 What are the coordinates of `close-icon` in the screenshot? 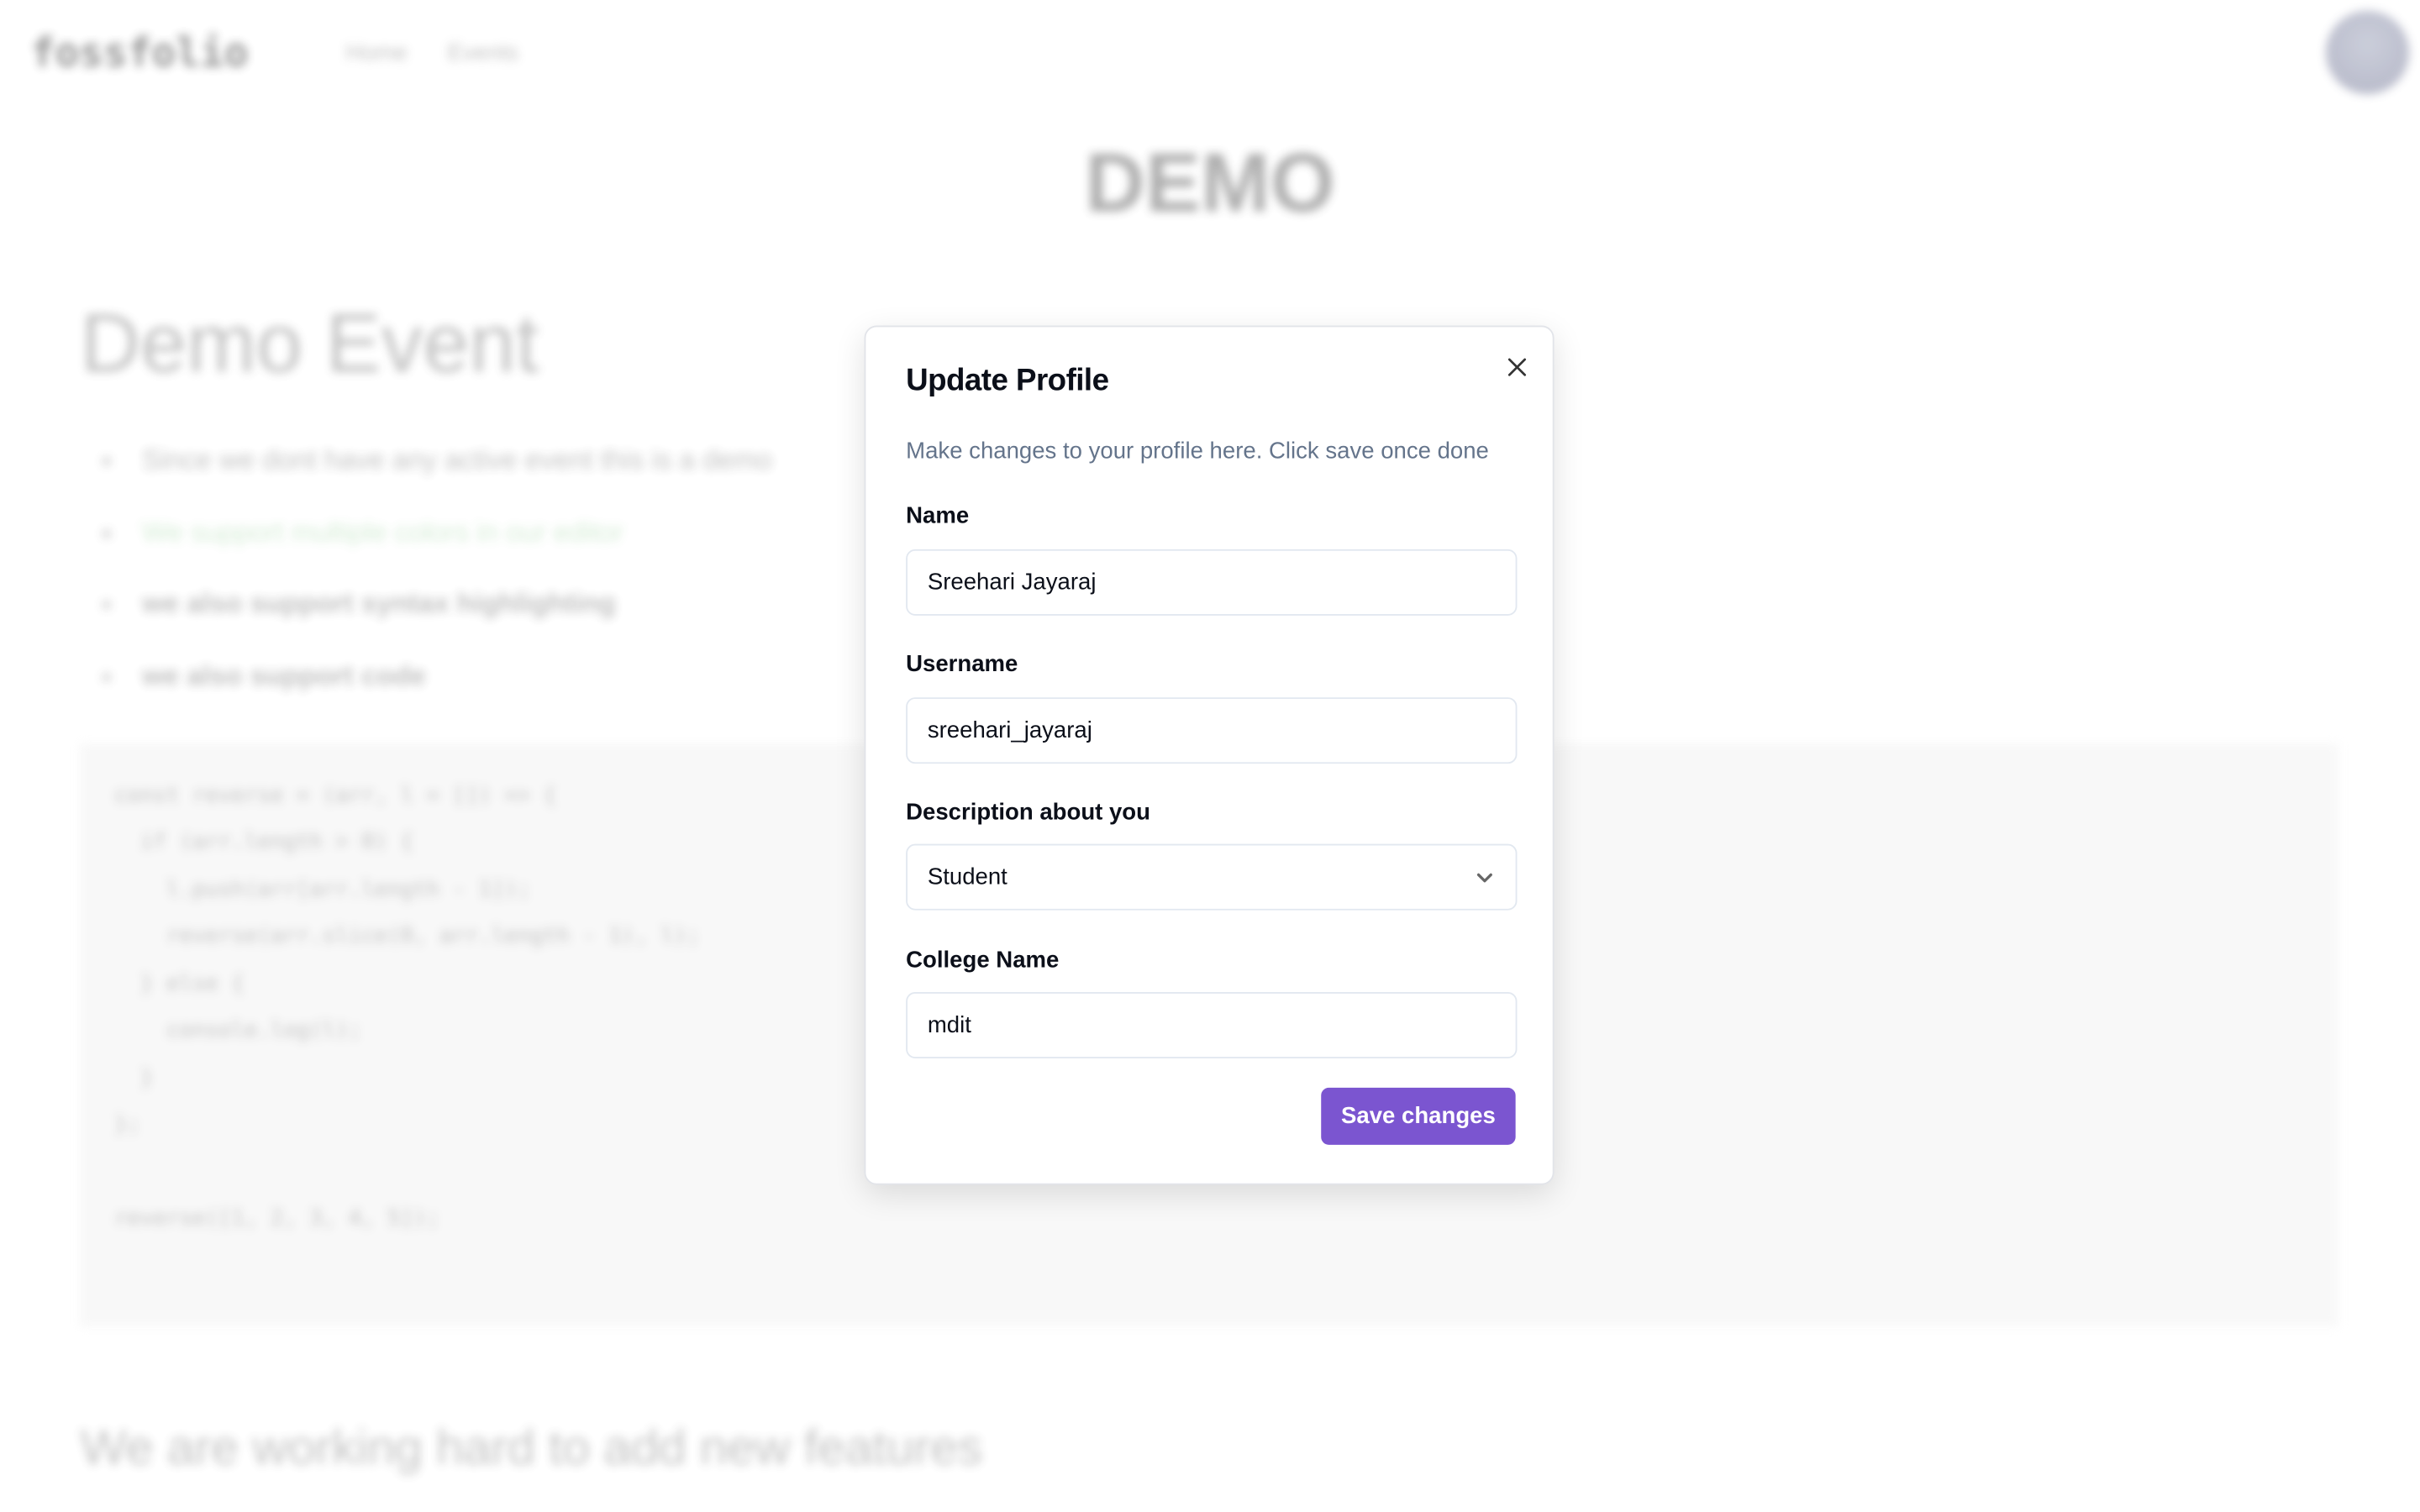 It's located at (1517, 367).